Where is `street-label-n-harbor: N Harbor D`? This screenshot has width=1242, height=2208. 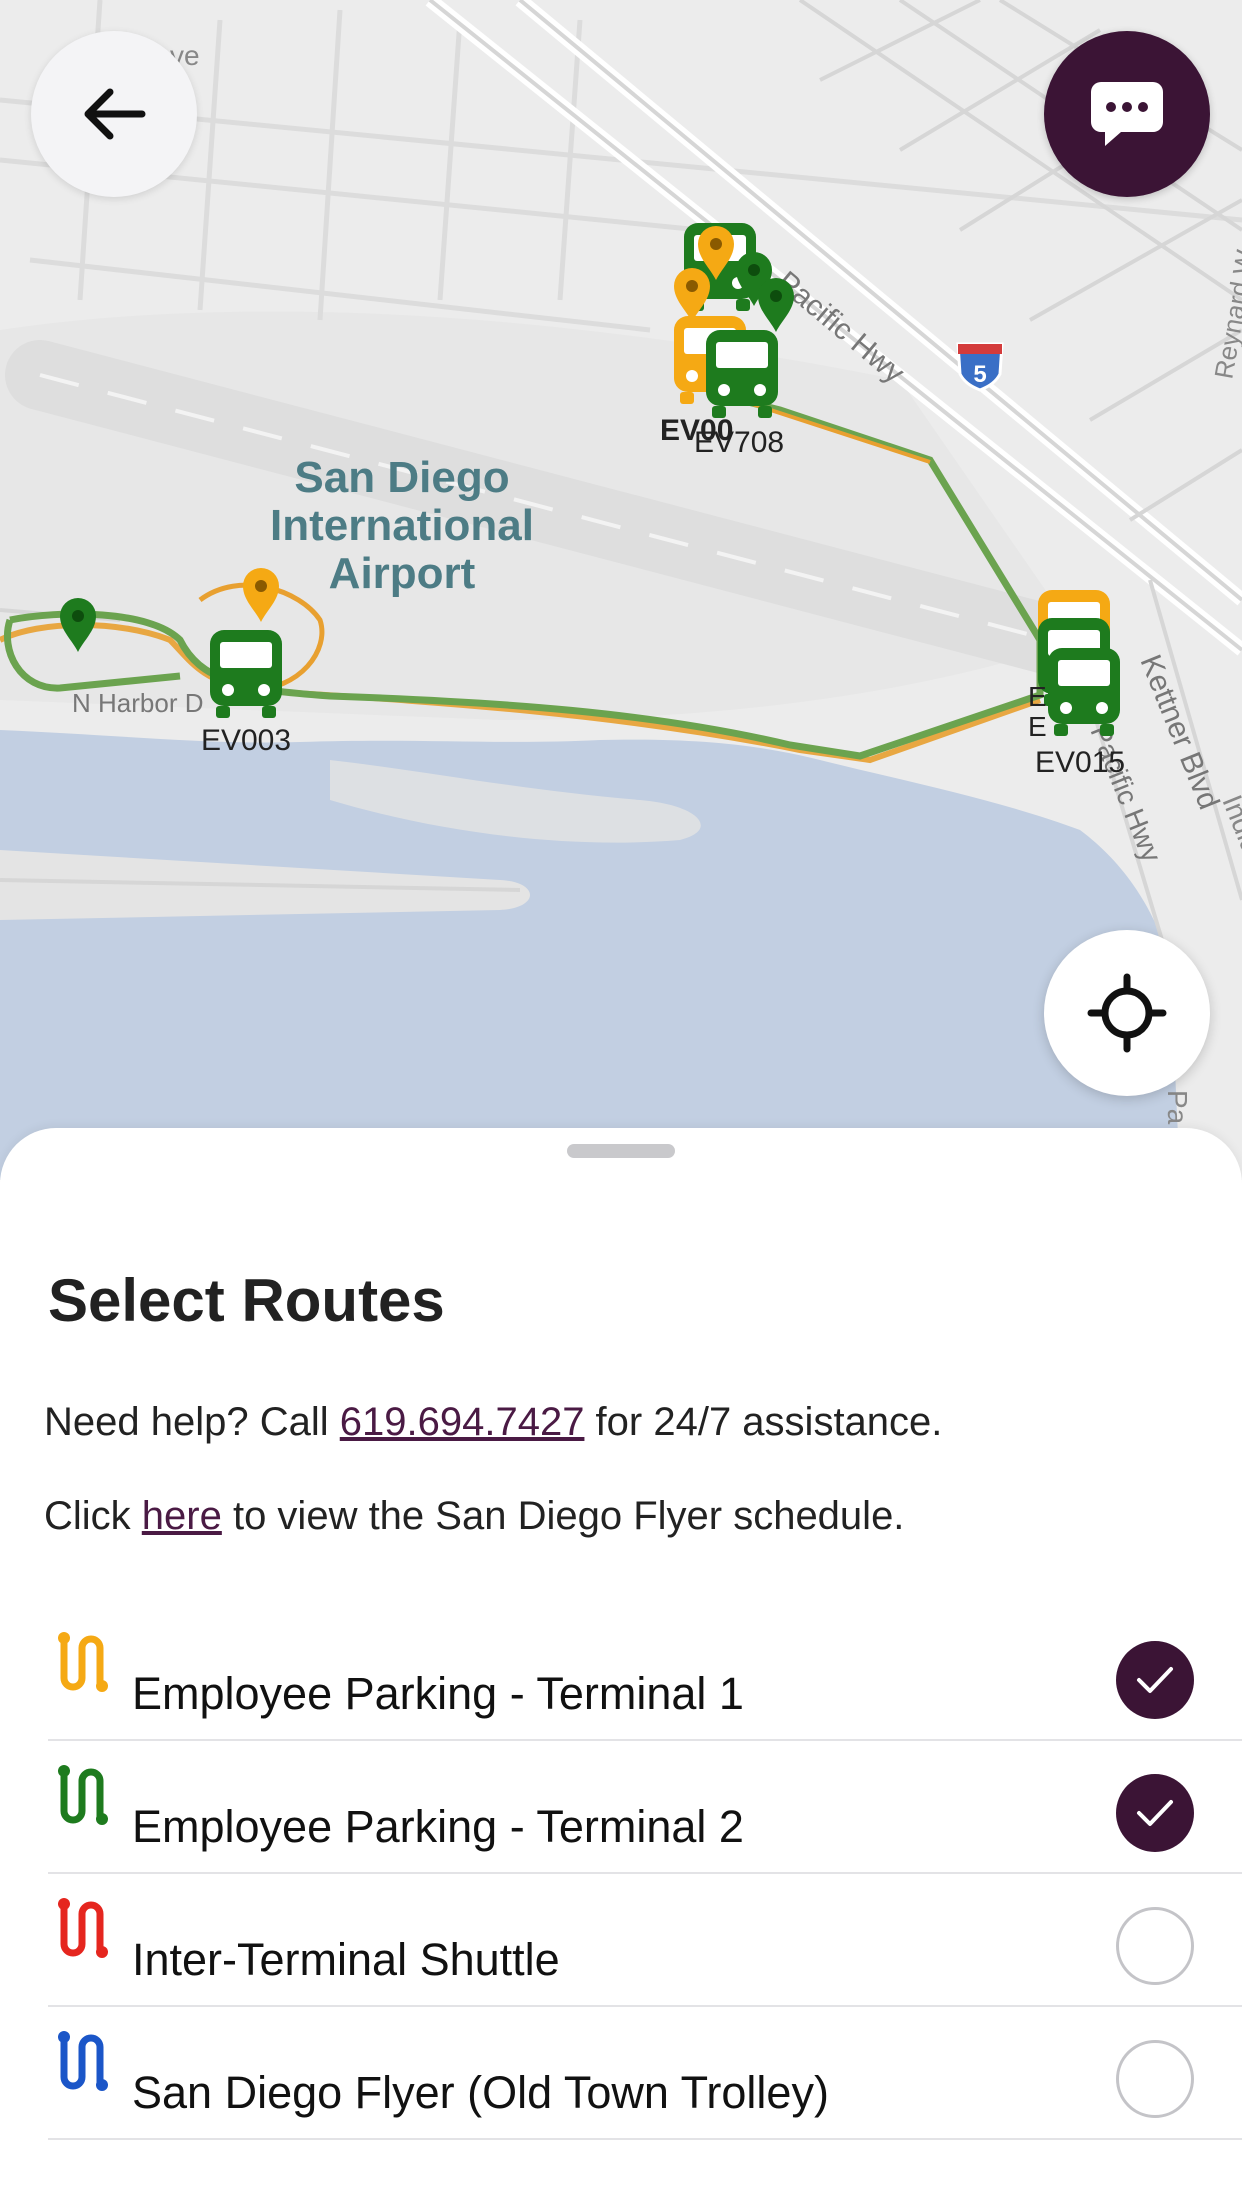 street-label-n-harbor: N Harbor D is located at coordinates (137, 703).